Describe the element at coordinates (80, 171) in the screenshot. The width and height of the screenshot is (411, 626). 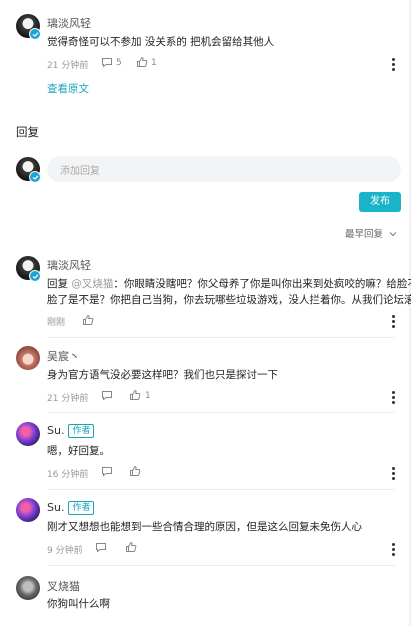
I see `reply-input-placeholder: 添加回复` at that location.